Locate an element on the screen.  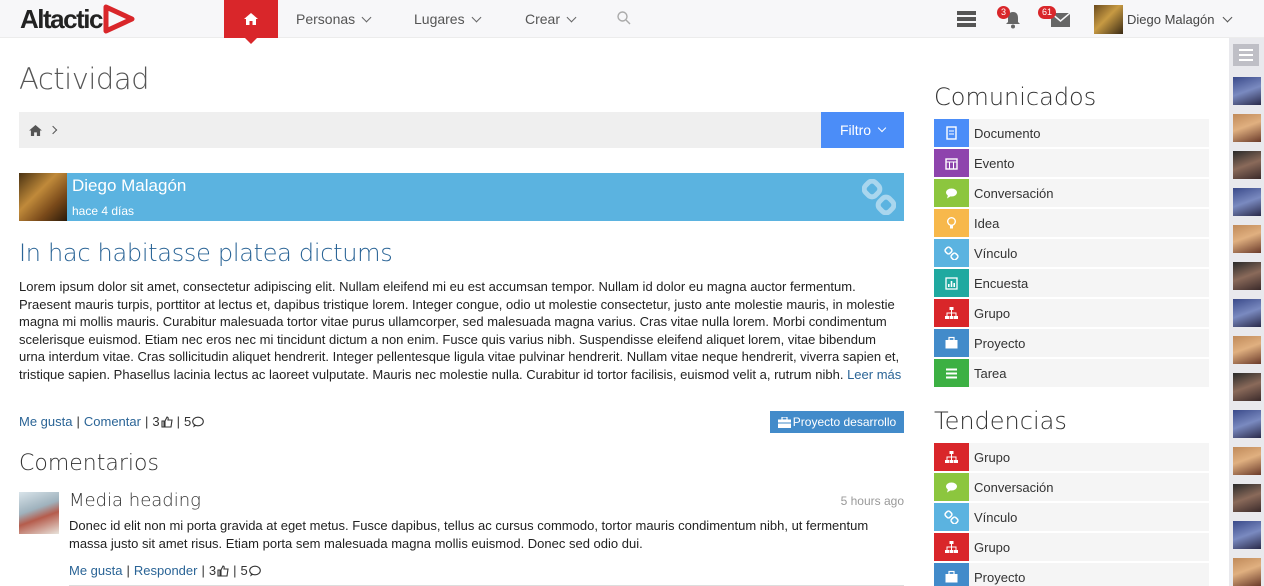
nav-personas: Personas is located at coordinates (334, 19).